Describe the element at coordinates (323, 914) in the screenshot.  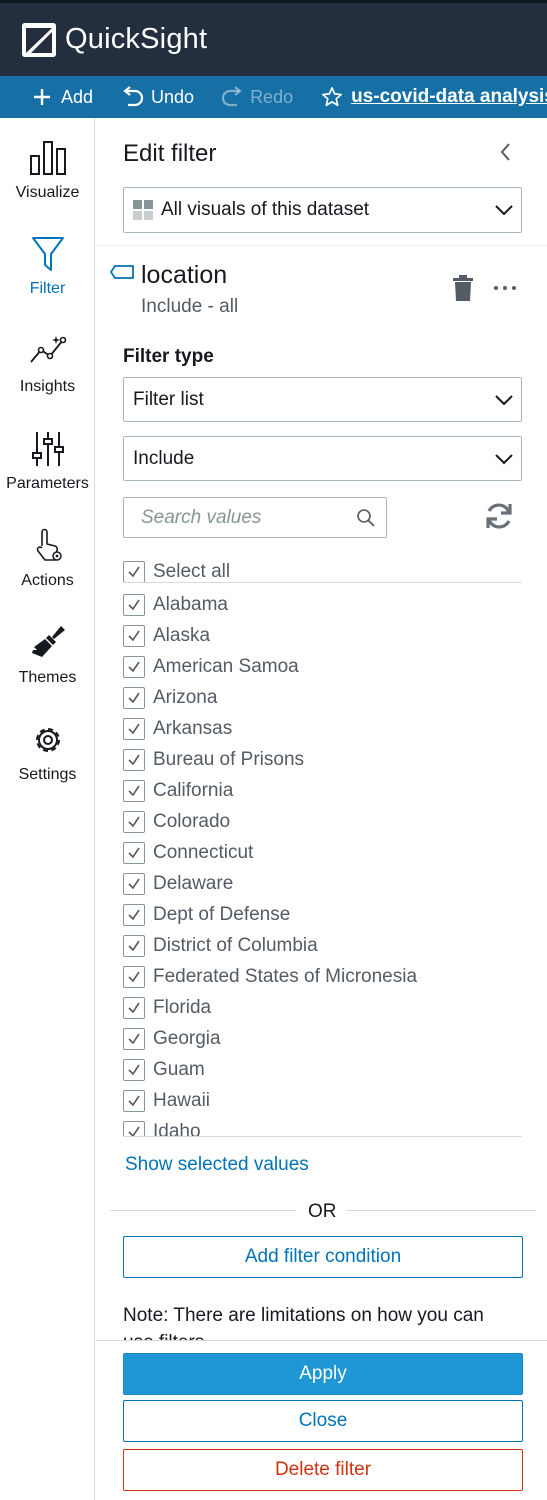
I see `list-item: Dept of Defense` at that location.